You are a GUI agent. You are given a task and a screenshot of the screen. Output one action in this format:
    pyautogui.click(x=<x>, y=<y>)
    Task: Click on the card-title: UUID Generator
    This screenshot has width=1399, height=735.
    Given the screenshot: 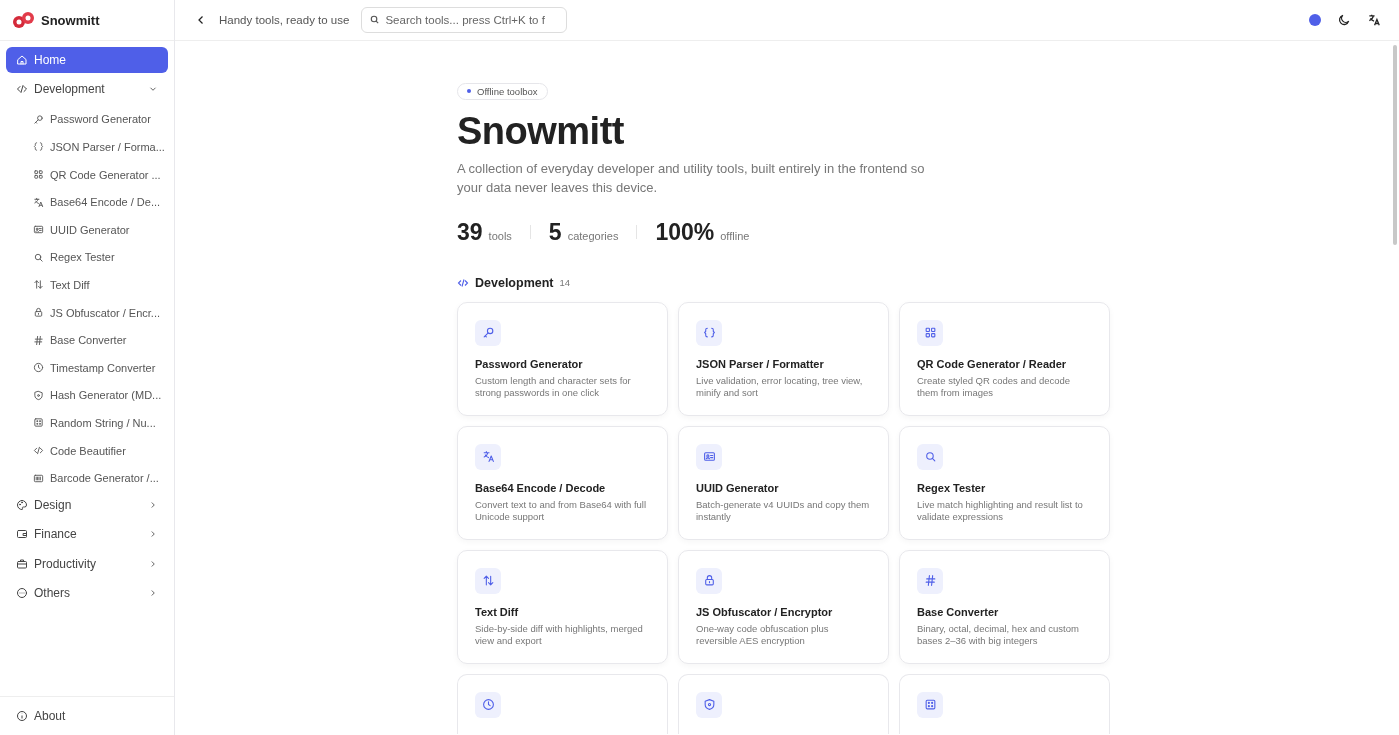 What is the action you would take?
    pyautogui.click(x=738, y=487)
    